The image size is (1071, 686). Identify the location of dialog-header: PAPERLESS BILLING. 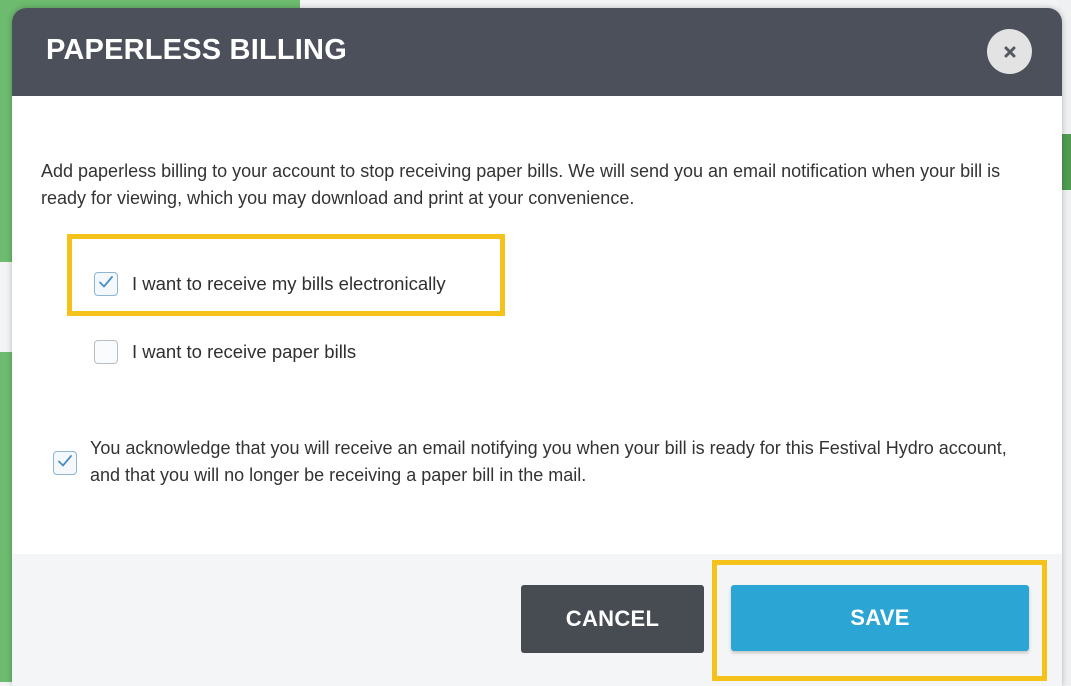
(537, 52).